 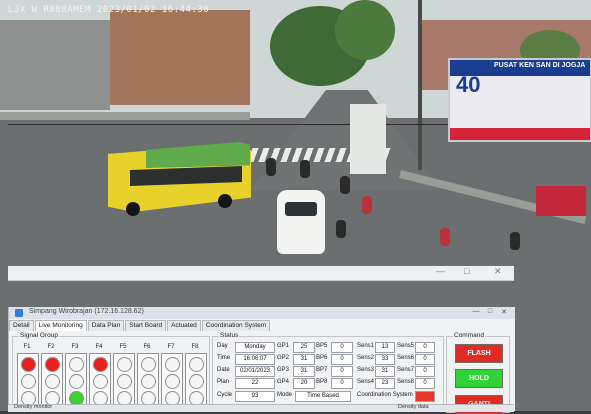 I want to click on gp1-label: GP1, so click(x=283, y=346).